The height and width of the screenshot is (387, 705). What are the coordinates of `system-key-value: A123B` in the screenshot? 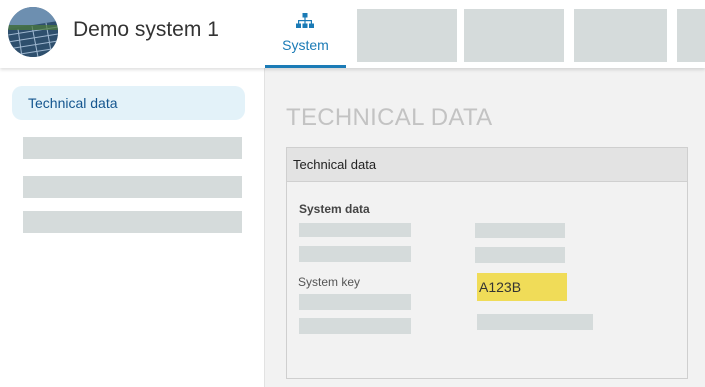 It's located at (522, 287).